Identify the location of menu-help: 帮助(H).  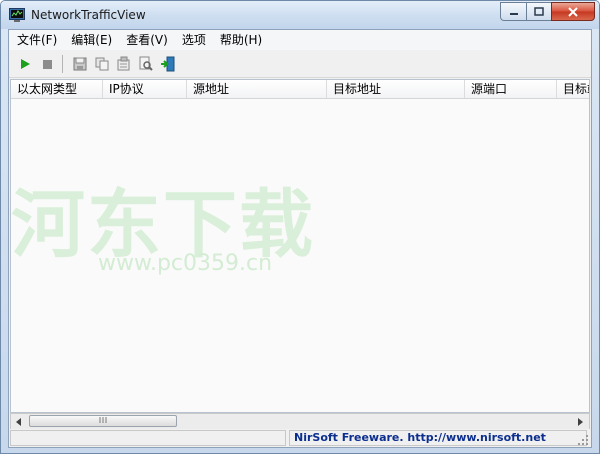
(241, 40).